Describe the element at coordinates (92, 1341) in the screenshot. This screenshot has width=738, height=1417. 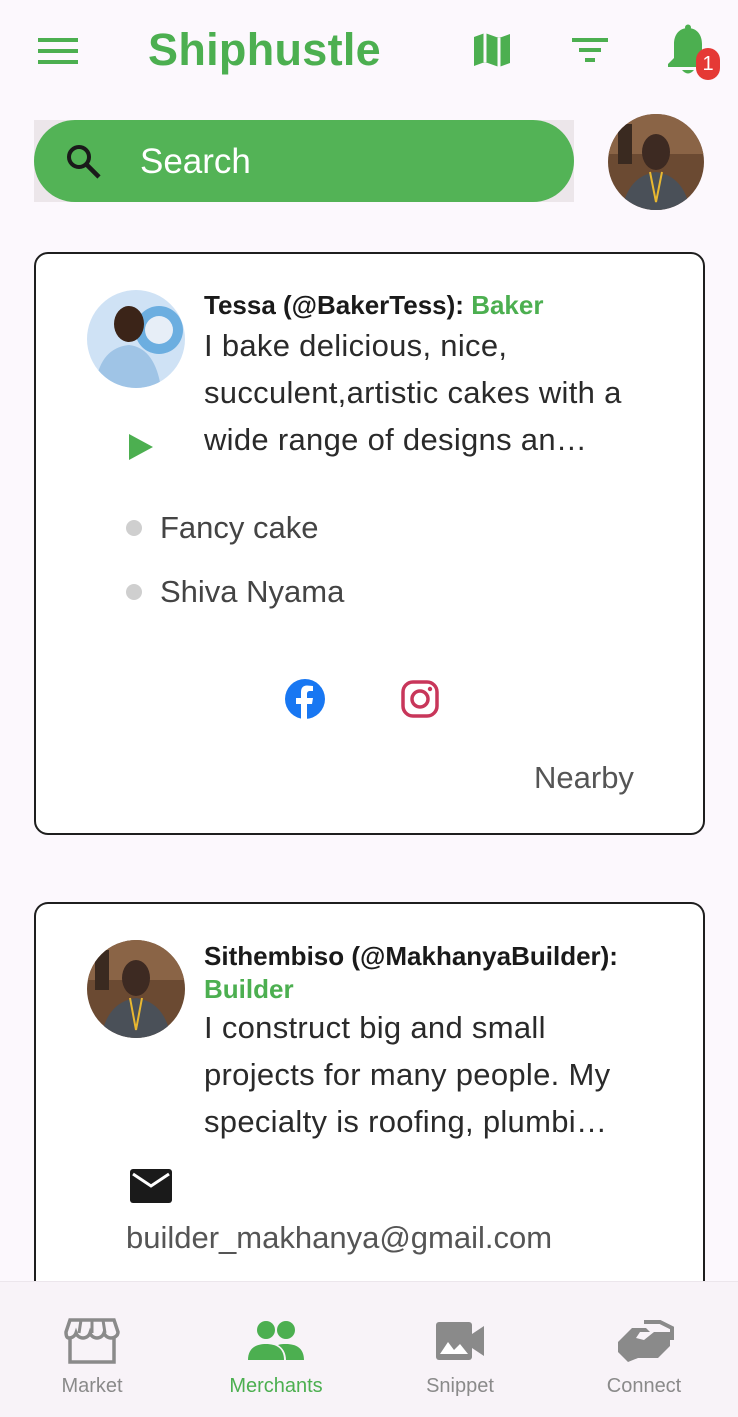
I see `storefront-icon` at that location.